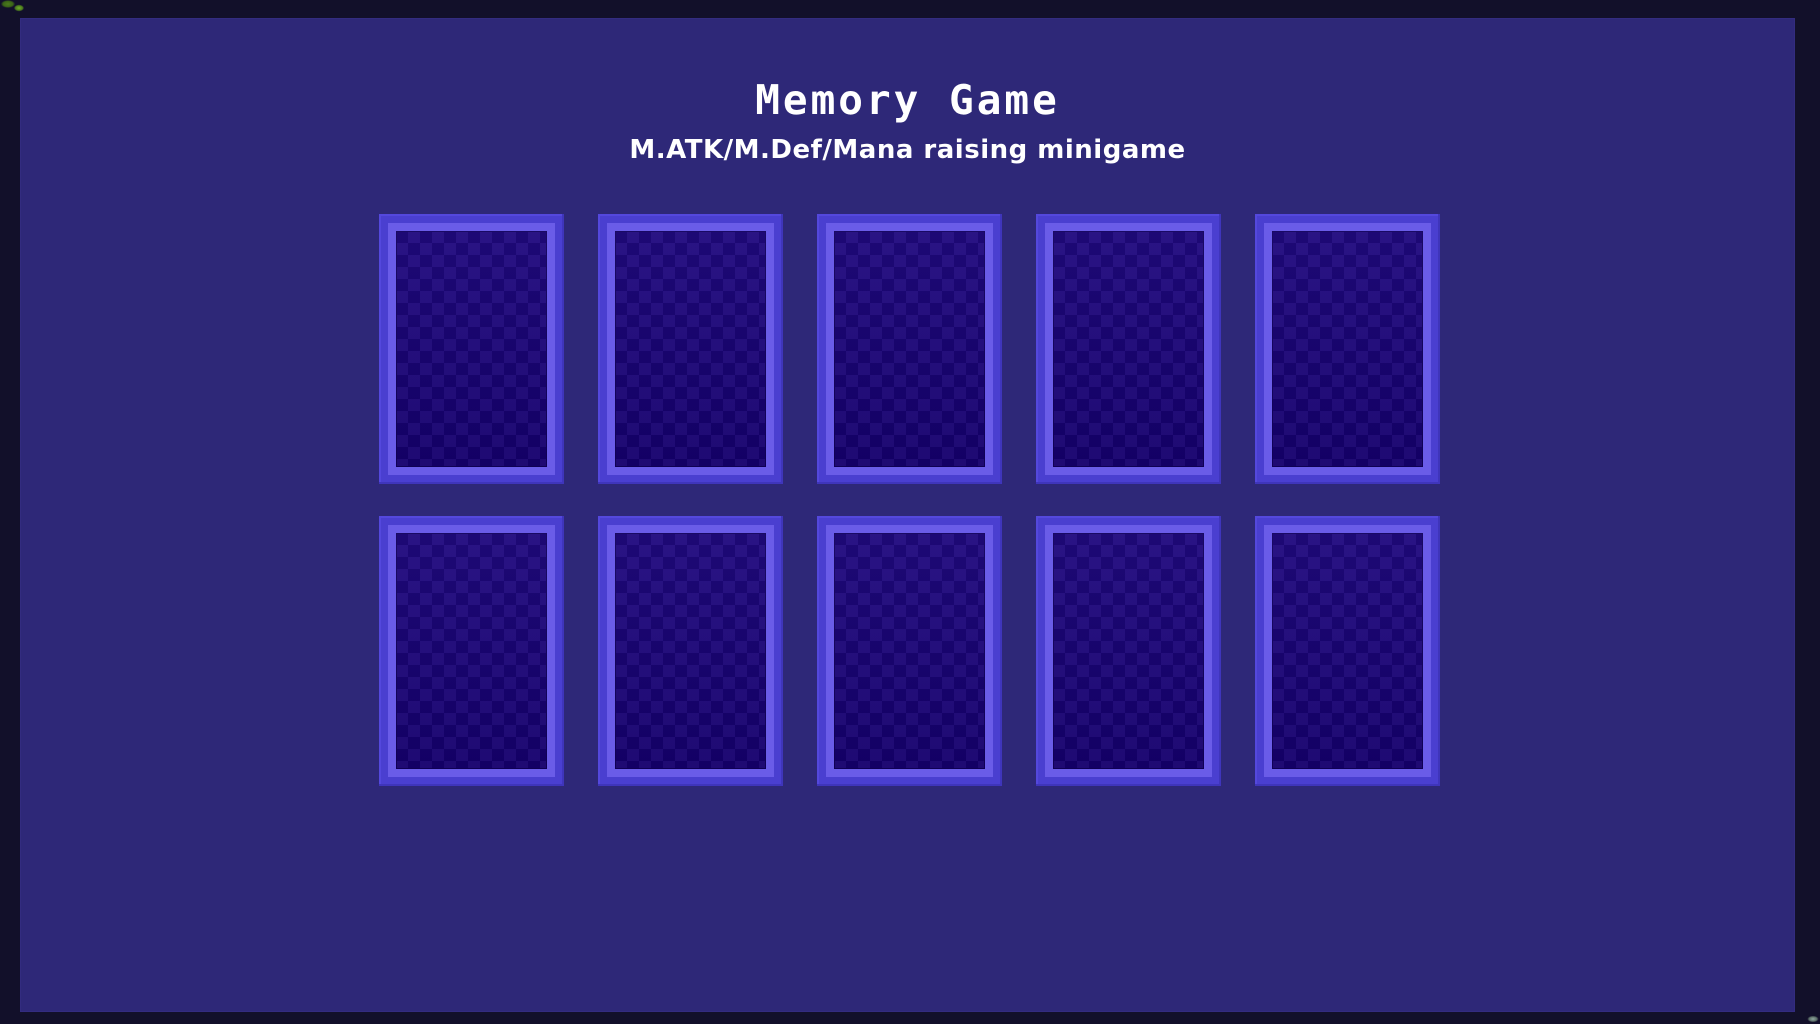  What do you see at coordinates (907, 150) in the screenshot?
I see `page-subtitle: M.ATK/M.Def/Mana raising minigame` at bounding box center [907, 150].